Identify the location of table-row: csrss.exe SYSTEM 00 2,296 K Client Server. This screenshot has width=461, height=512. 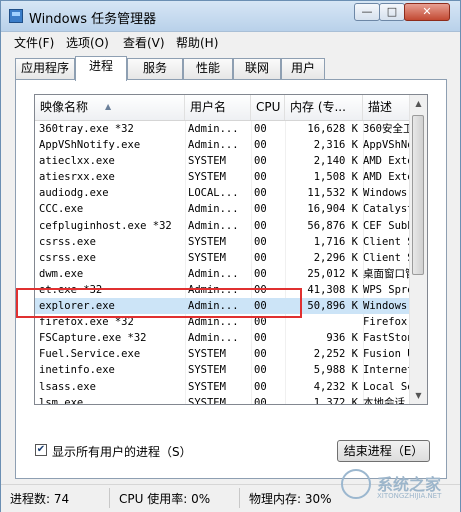
(223, 258).